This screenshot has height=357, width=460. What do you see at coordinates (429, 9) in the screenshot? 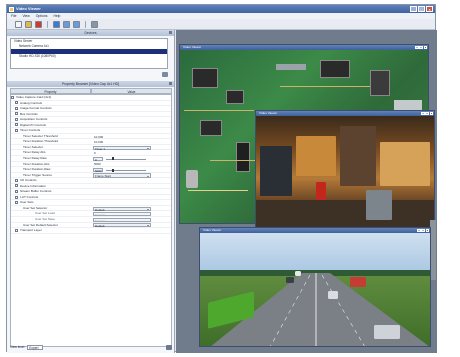
I see `close-button: ×` at bounding box center [429, 9].